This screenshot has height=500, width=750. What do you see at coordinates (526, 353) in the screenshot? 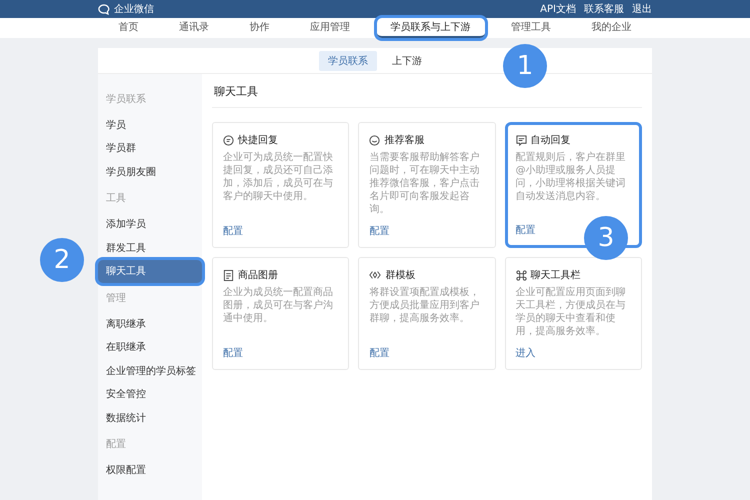
I see `card-link: 进入` at bounding box center [526, 353].